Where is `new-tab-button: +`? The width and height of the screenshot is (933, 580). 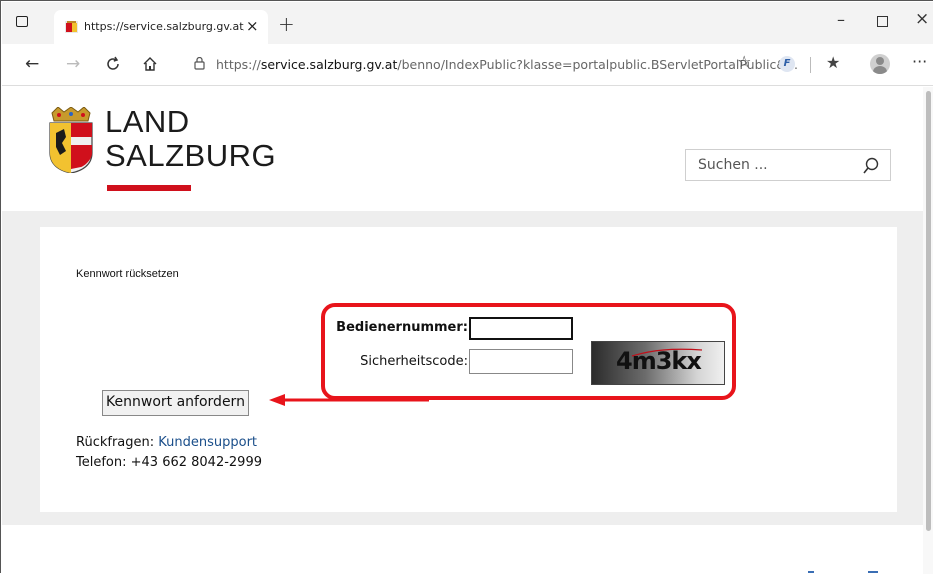 new-tab-button: + is located at coordinates (286, 24).